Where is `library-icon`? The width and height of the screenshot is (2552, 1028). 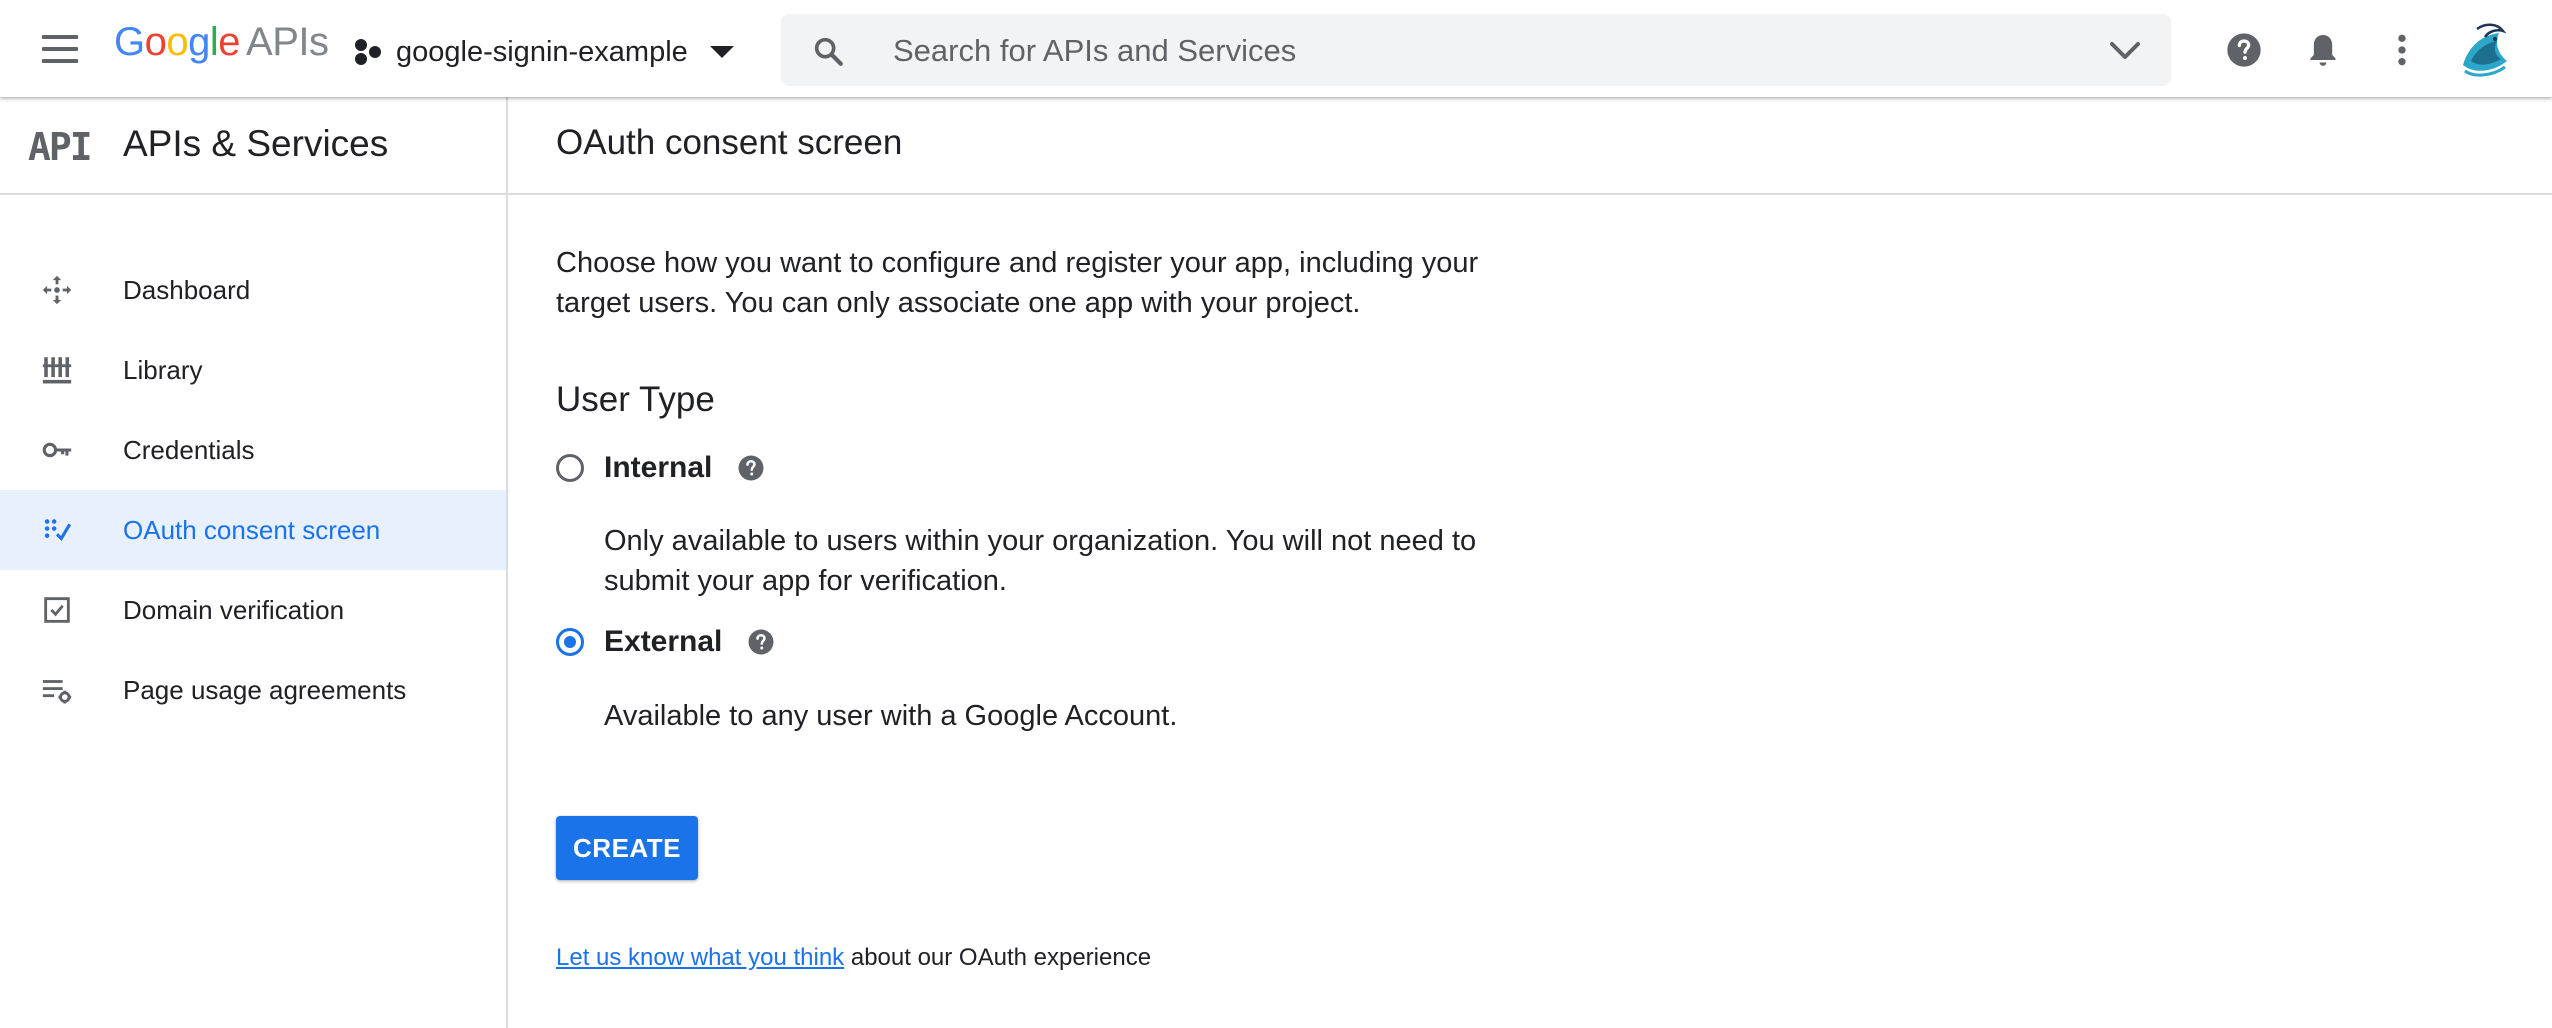
library-icon is located at coordinates (57, 370).